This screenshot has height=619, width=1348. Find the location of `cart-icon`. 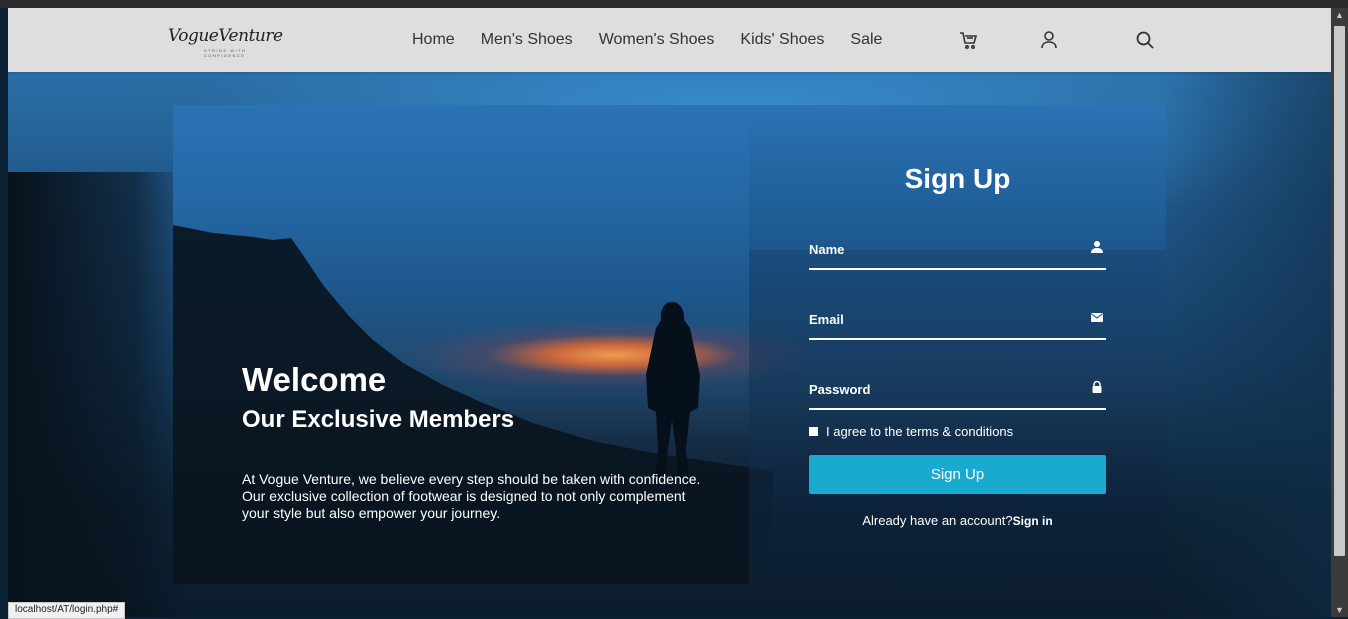

cart-icon is located at coordinates (968, 40).